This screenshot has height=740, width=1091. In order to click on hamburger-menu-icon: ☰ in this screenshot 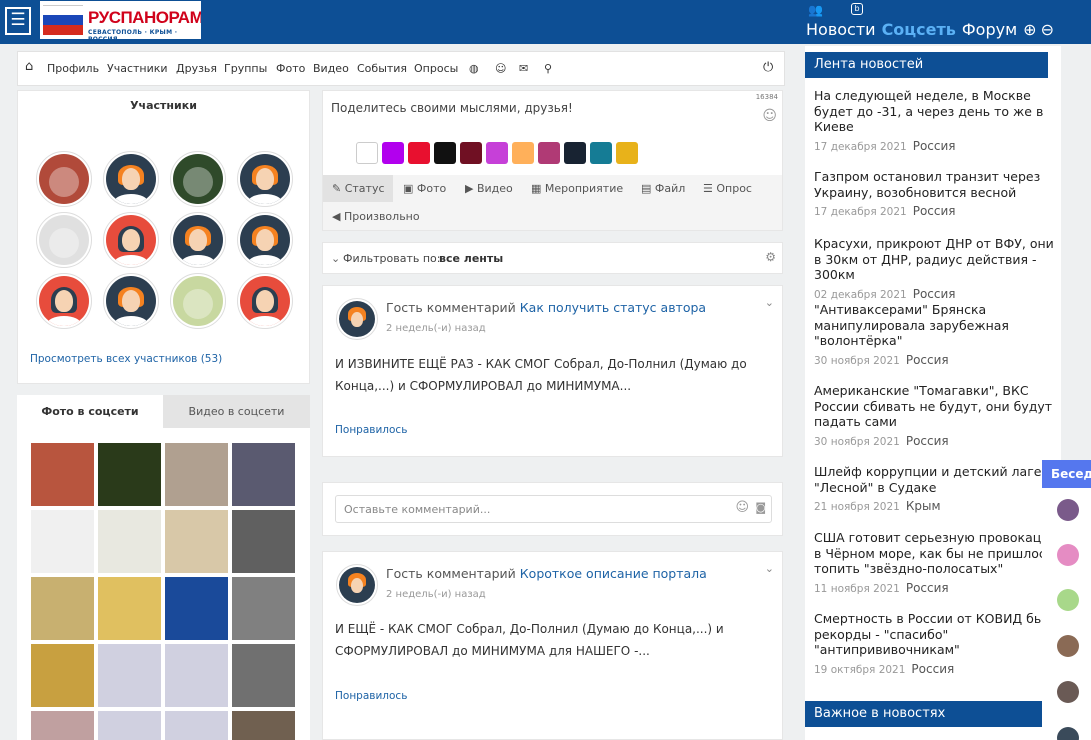, I will do `click(18, 21)`.